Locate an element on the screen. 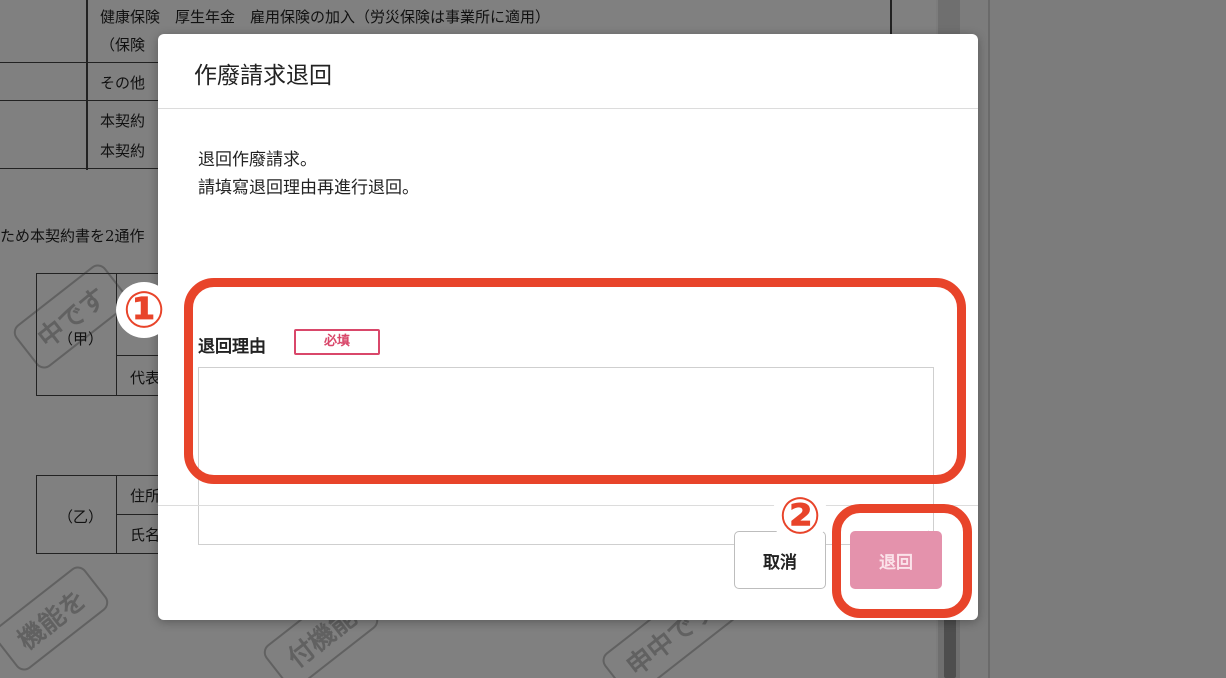 This screenshot has height=678, width=1226. reject-submit-button: 退回 is located at coordinates (896, 560).